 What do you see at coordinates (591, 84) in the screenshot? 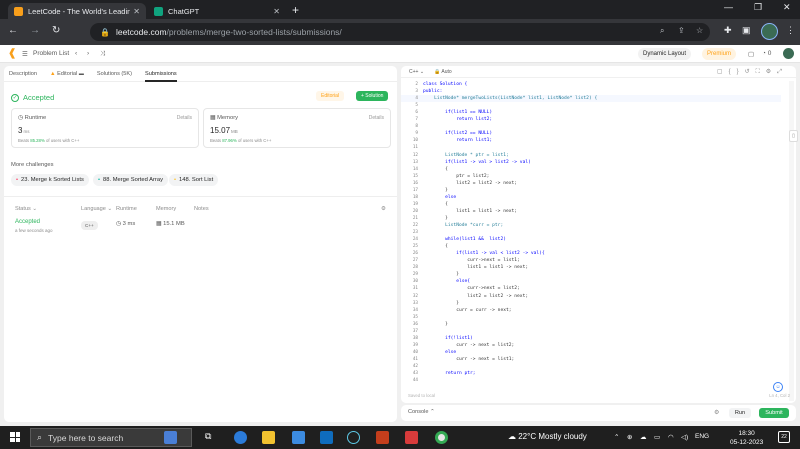
I see `code-line: 2 class Solution {` at bounding box center [591, 84].